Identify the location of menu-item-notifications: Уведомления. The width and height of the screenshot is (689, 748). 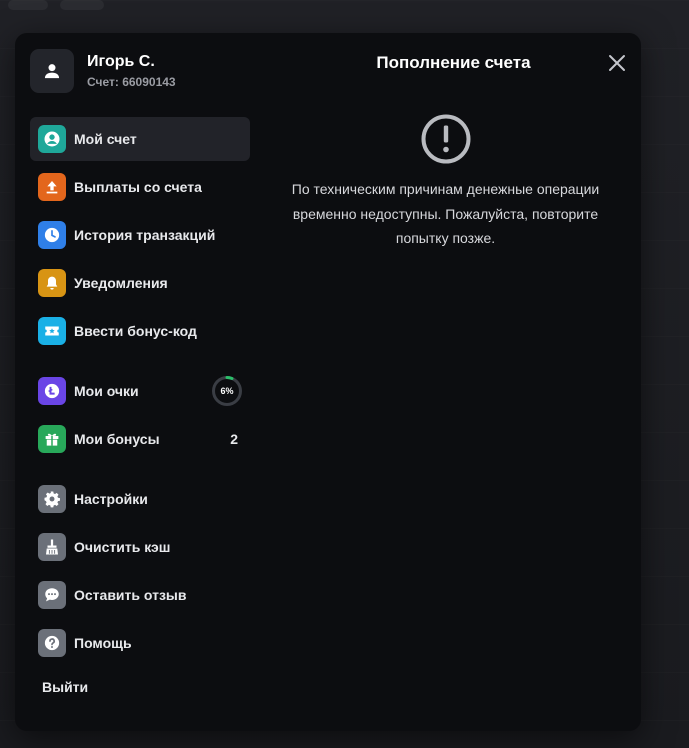
(140, 283).